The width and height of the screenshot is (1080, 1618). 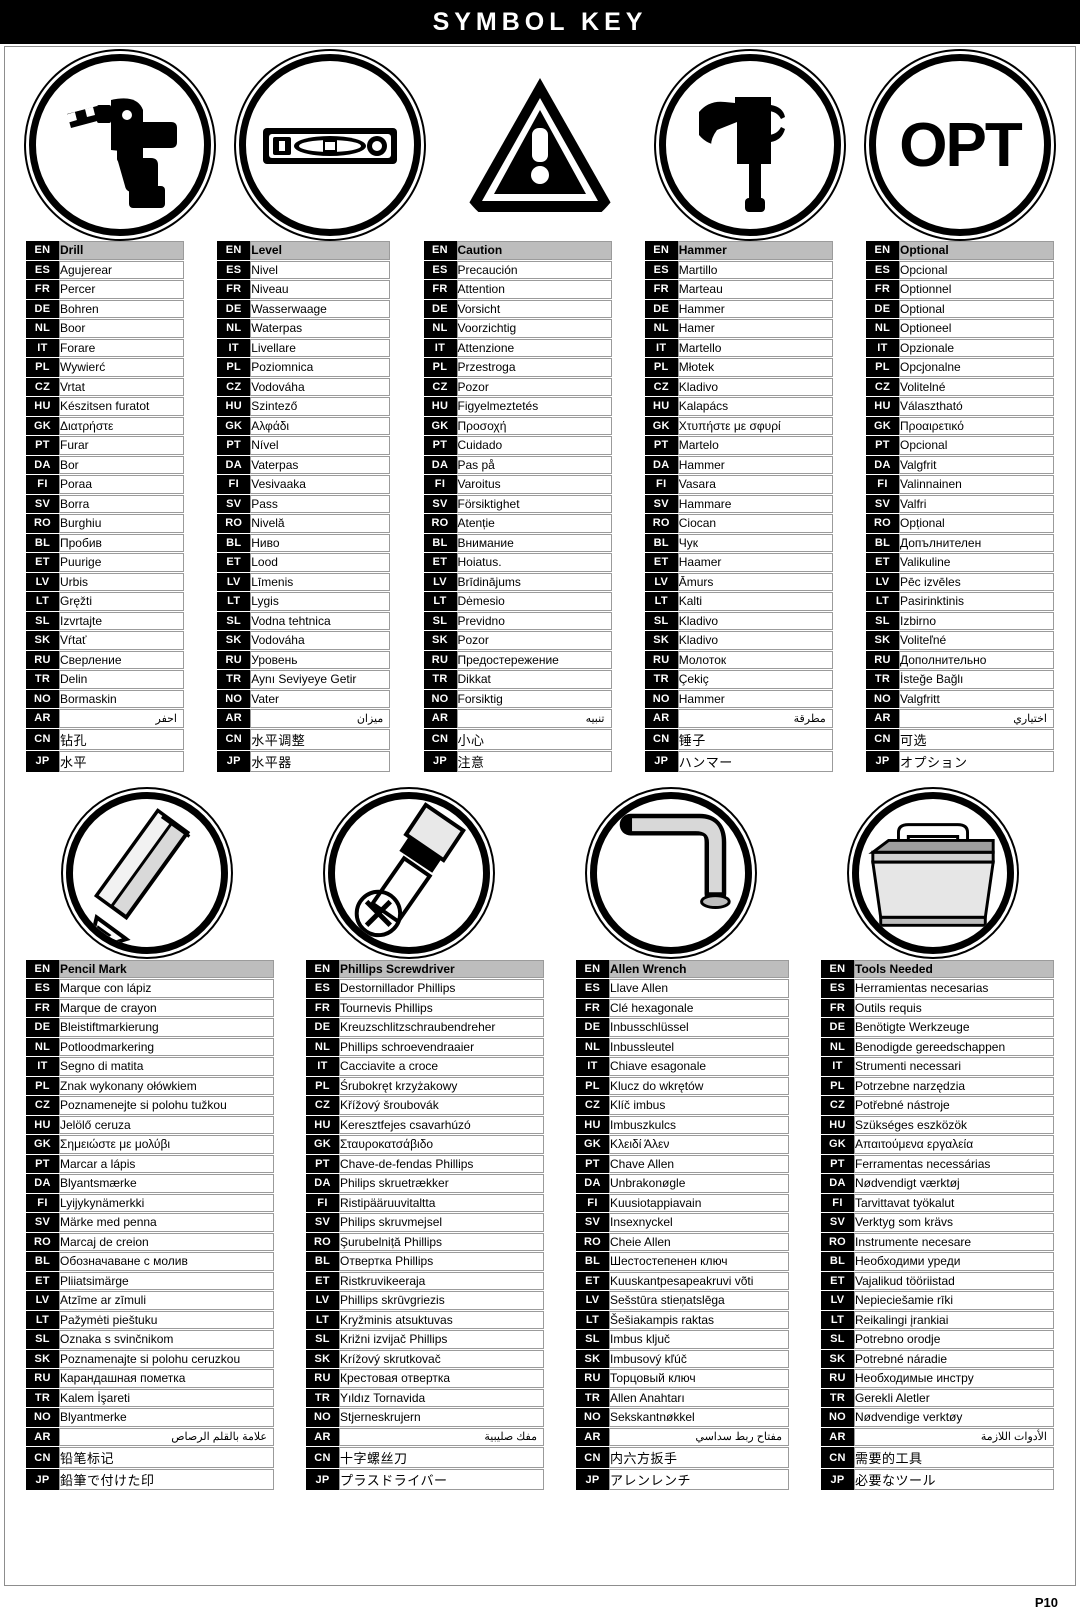 What do you see at coordinates (534, 739) in the screenshot?
I see `symbol-translation: 小心` at bounding box center [534, 739].